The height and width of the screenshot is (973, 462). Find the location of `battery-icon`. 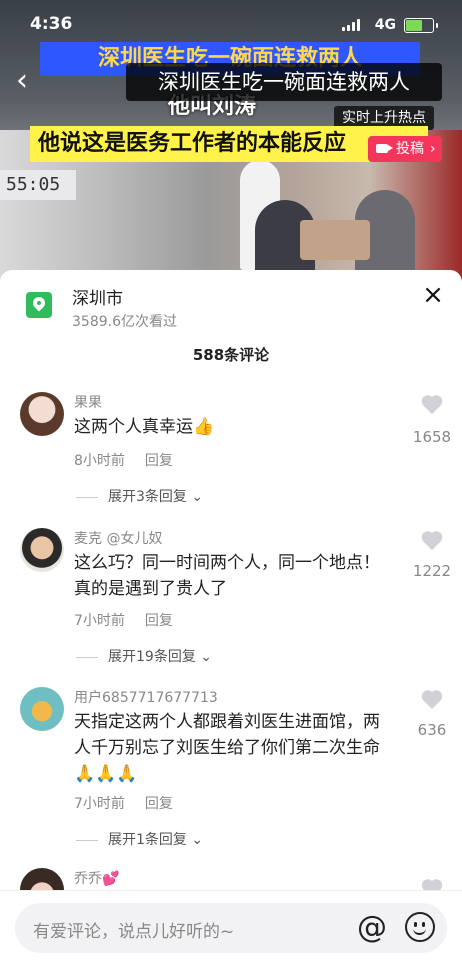

battery-icon is located at coordinates (421, 25).